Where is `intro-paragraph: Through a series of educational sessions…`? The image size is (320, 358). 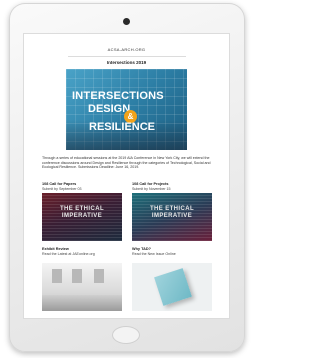 intro-paragraph: Through a series of educational sessions… is located at coordinates (126, 163).